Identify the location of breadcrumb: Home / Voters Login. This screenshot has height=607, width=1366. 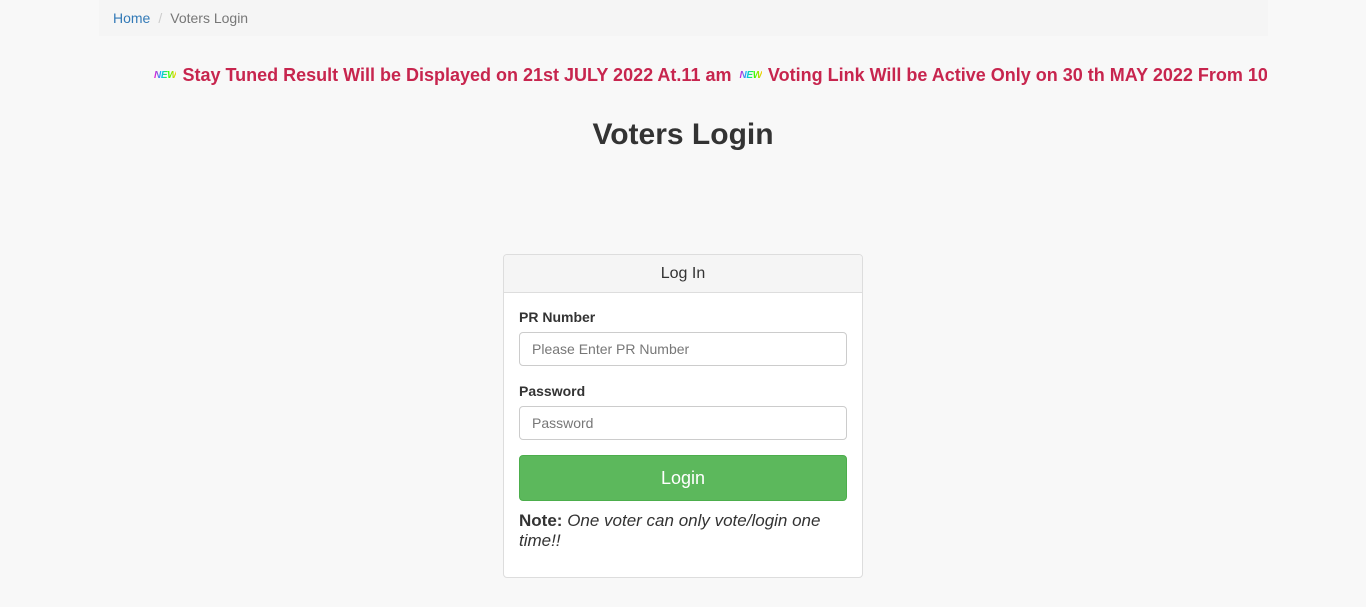
(683, 18).